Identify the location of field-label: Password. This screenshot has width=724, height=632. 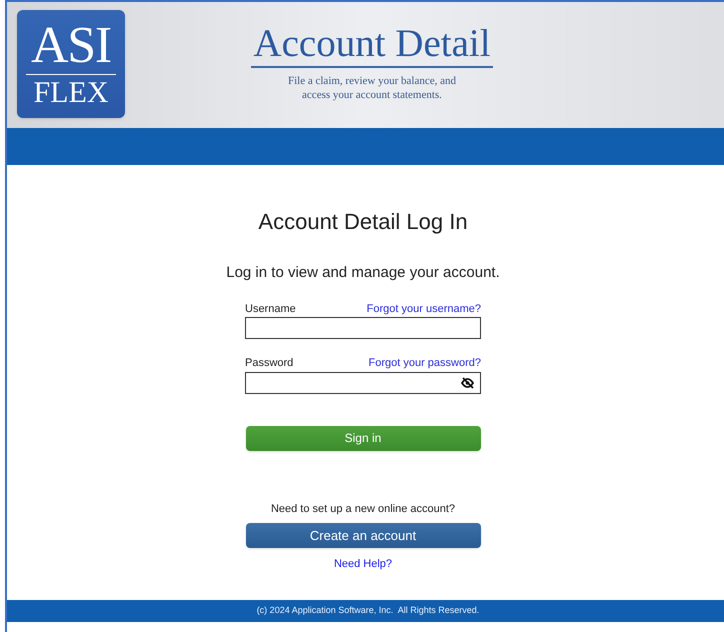
(269, 363).